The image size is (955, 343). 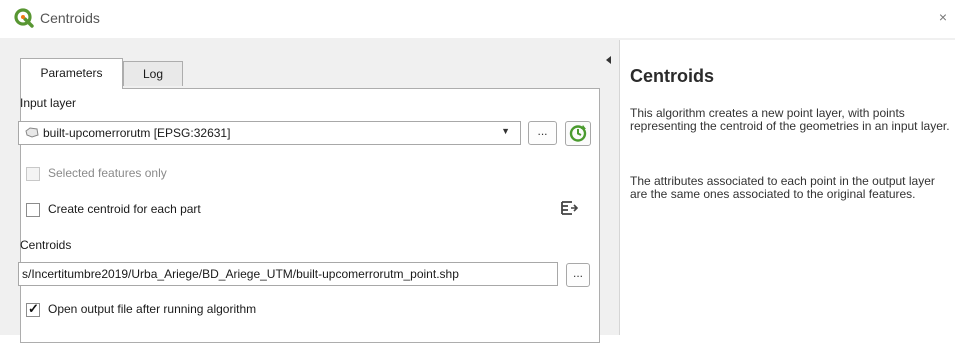 I want to click on tab-log: Log, so click(x=153, y=73).